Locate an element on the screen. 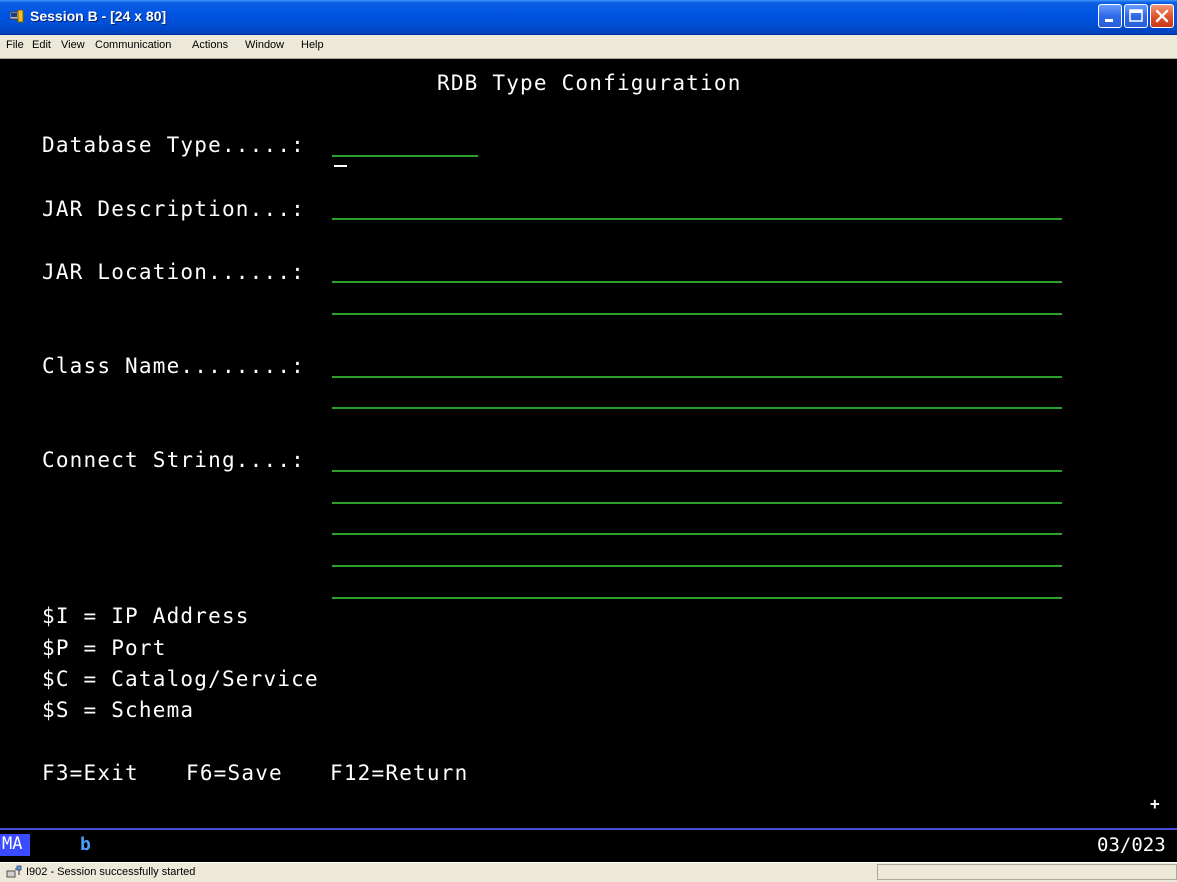  legend-ip-address: $I = IP Address is located at coordinates (146, 616).